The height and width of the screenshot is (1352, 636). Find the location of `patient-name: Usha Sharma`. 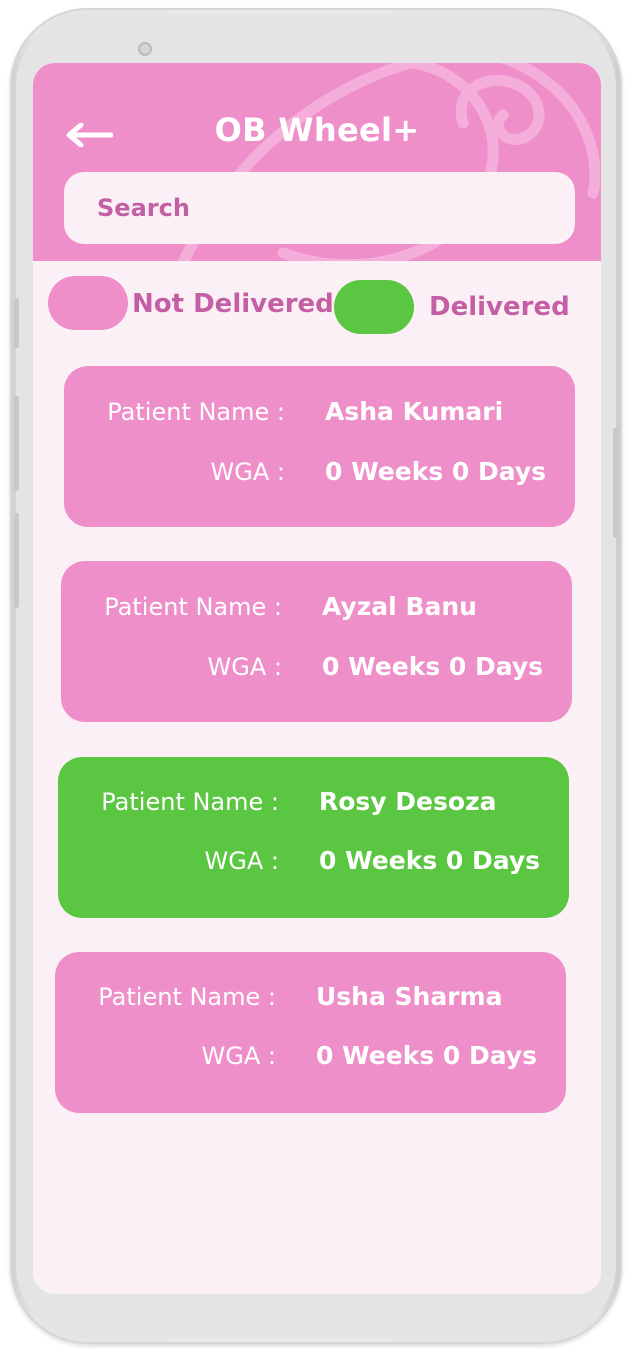

patient-name: Usha Sharma is located at coordinates (409, 996).